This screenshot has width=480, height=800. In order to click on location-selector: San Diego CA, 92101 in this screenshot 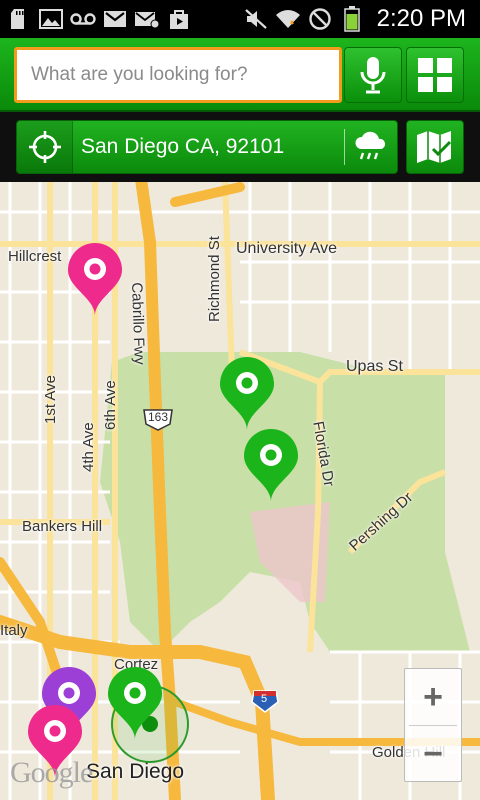, I will do `click(207, 147)`.